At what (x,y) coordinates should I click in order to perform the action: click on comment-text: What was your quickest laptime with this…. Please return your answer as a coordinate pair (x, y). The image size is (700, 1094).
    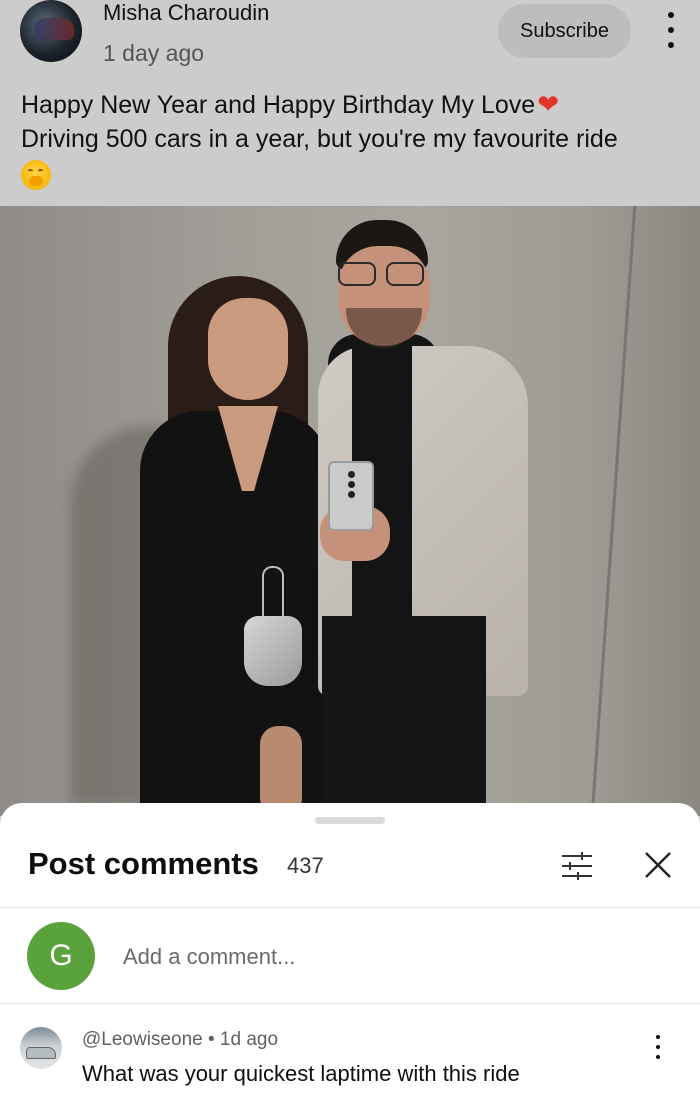
    Looking at the image, I should click on (301, 1073).